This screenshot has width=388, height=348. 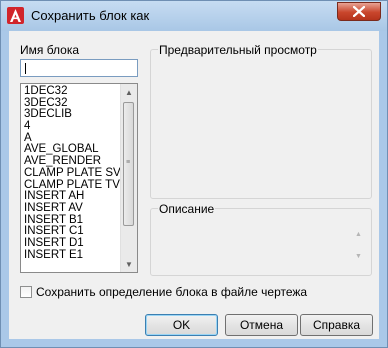 I want to click on block-list-item: 1DEC32, so click(x=72, y=91).